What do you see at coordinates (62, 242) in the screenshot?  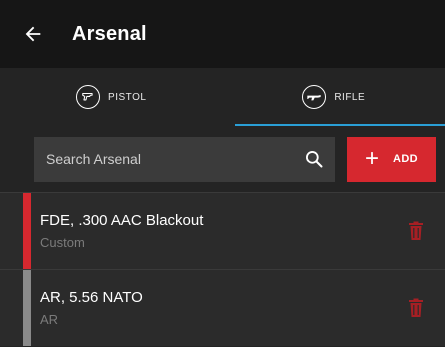 I see `list-item-subtitle: Custom` at bounding box center [62, 242].